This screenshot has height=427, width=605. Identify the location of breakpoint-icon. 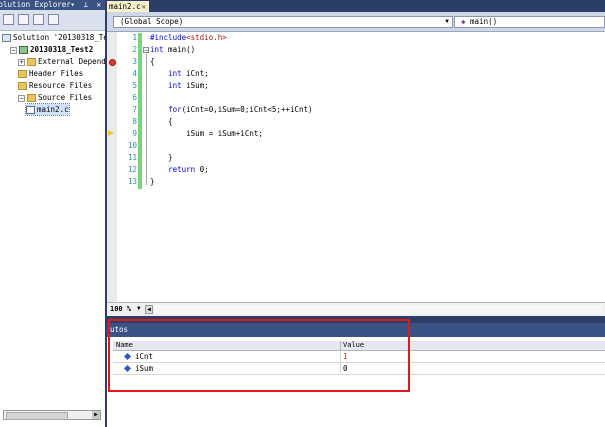
(112, 62).